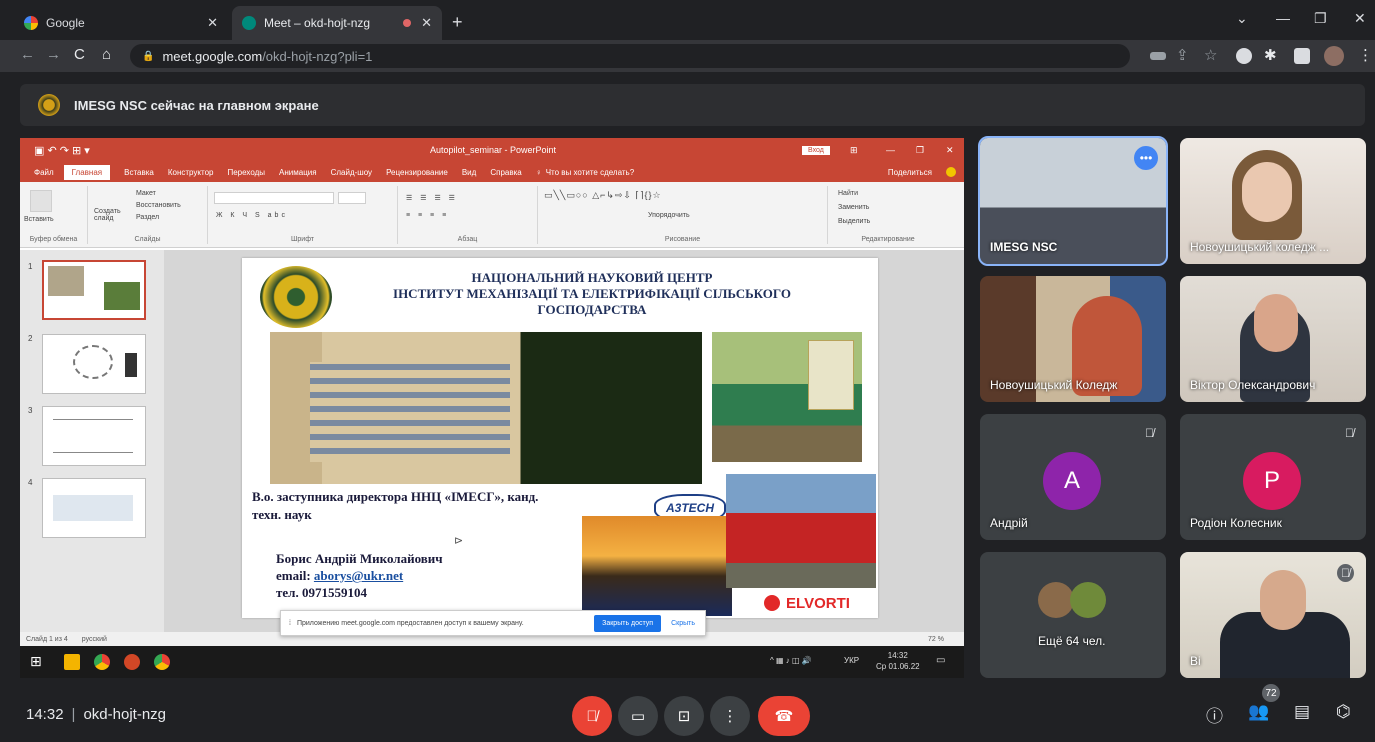 The image size is (1375, 742). Describe the element at coordinates (290, 623) in the screenshot. I see `drag-handle-icon: ⁞` at that location.